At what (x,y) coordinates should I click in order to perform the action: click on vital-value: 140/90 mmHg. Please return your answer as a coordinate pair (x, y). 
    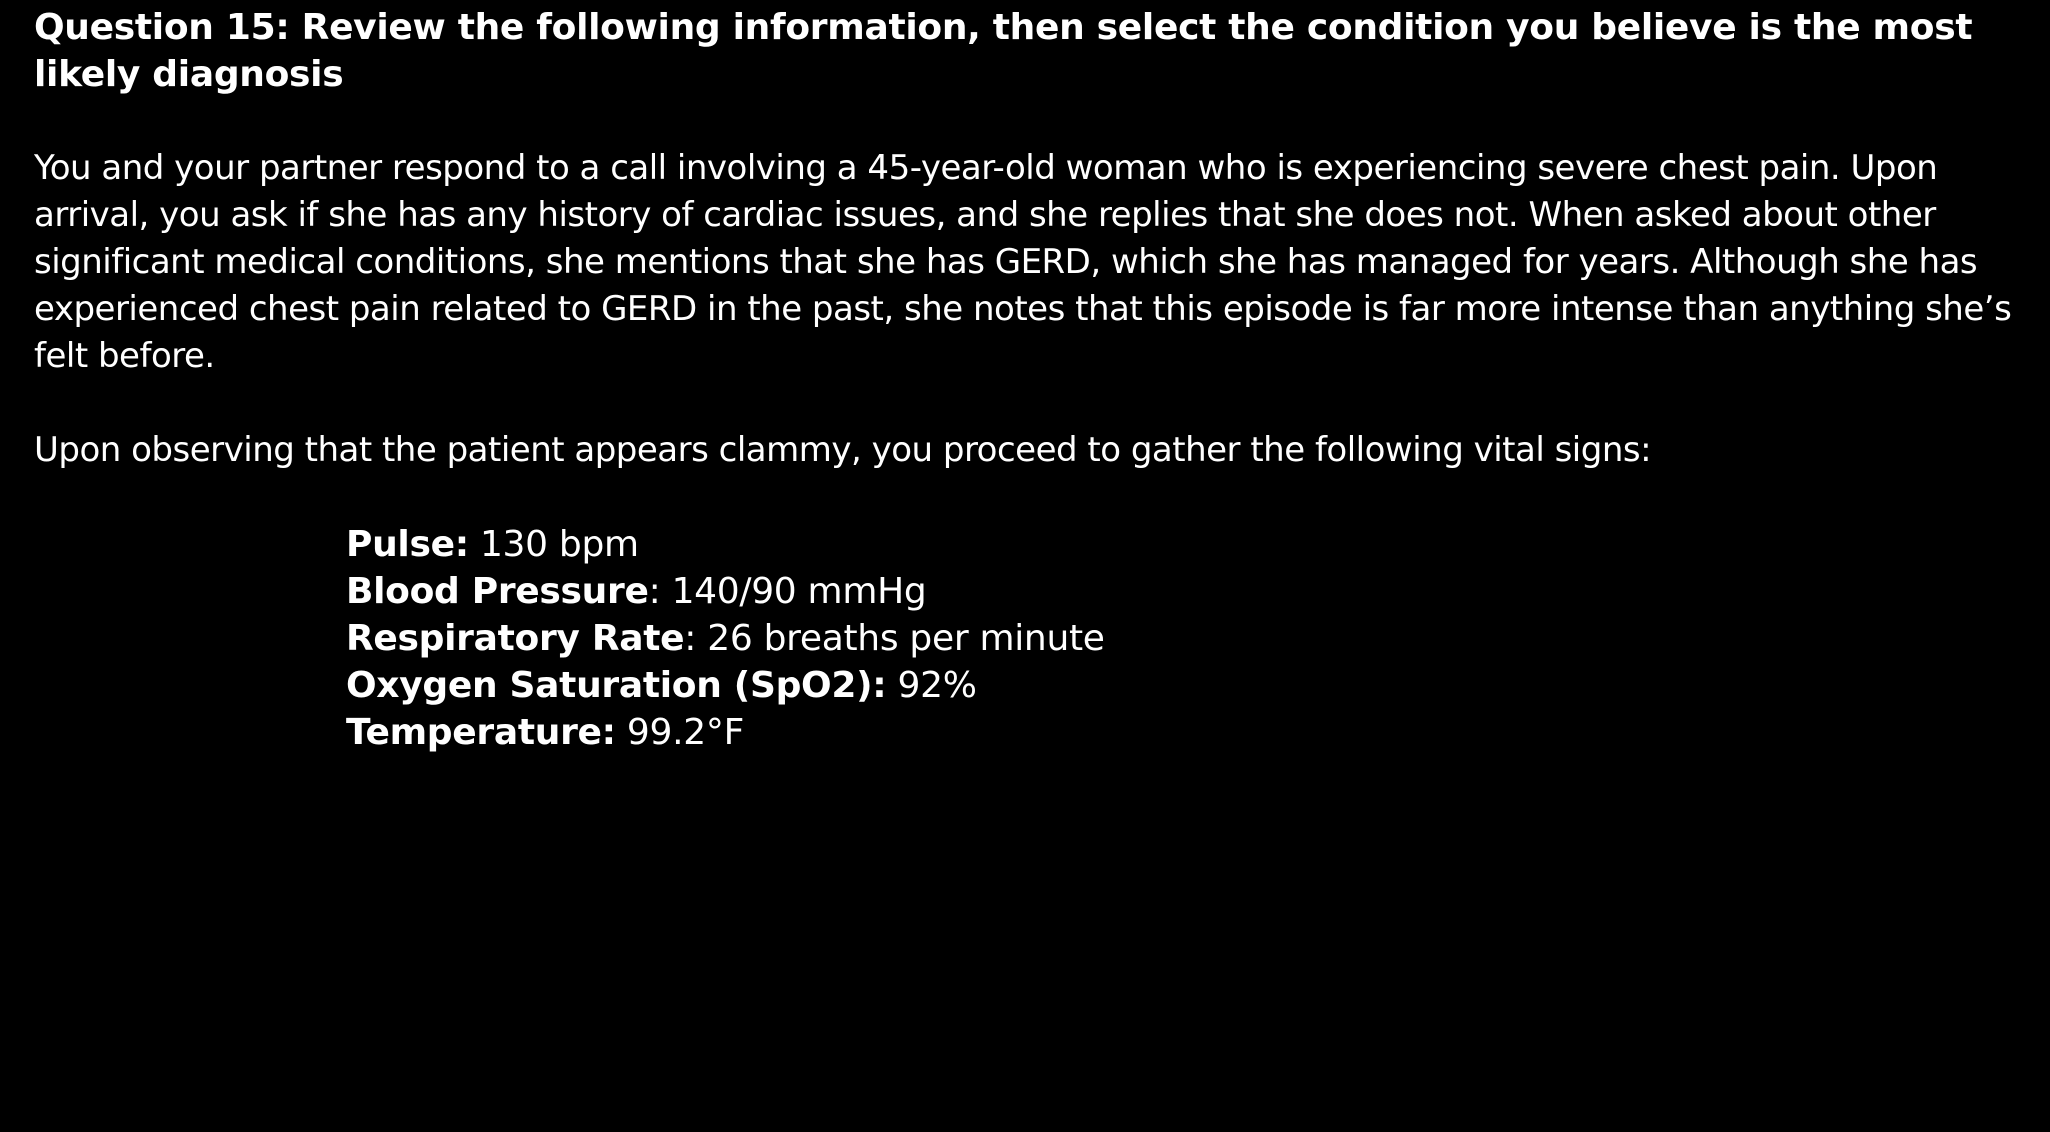
    Looking at the image, I should click on (799, 591).